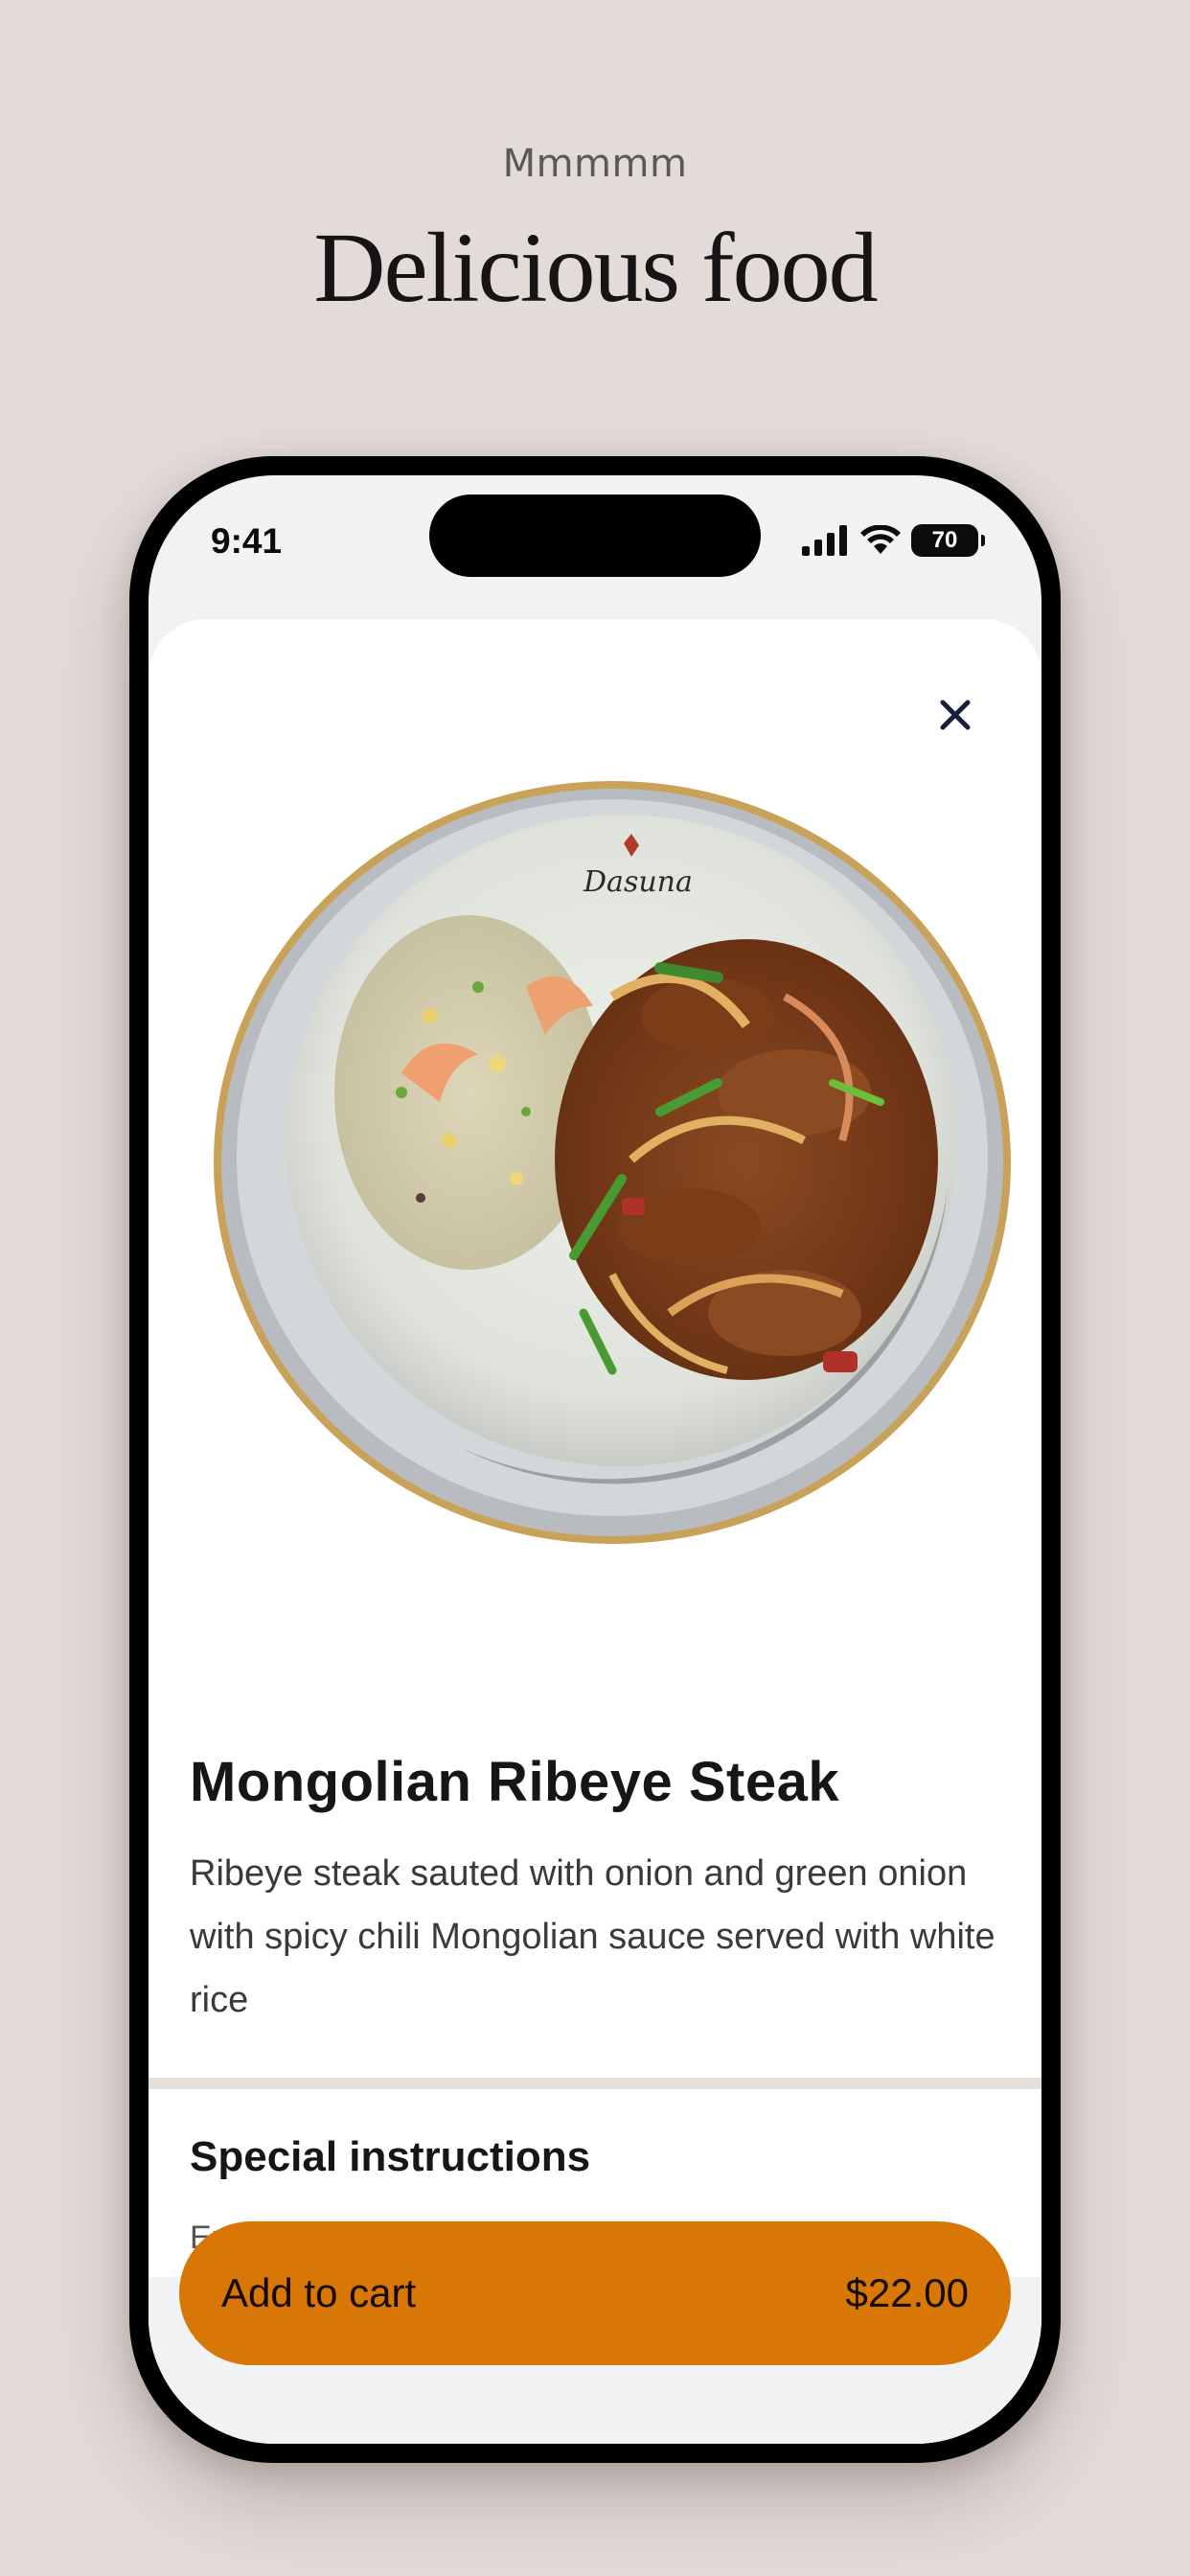 Image resolution: width=1190 pixels, height=2576 pixels. Describe the element at coordinates (825, 540) in the screenshot. I see `signal-icon` at that location.